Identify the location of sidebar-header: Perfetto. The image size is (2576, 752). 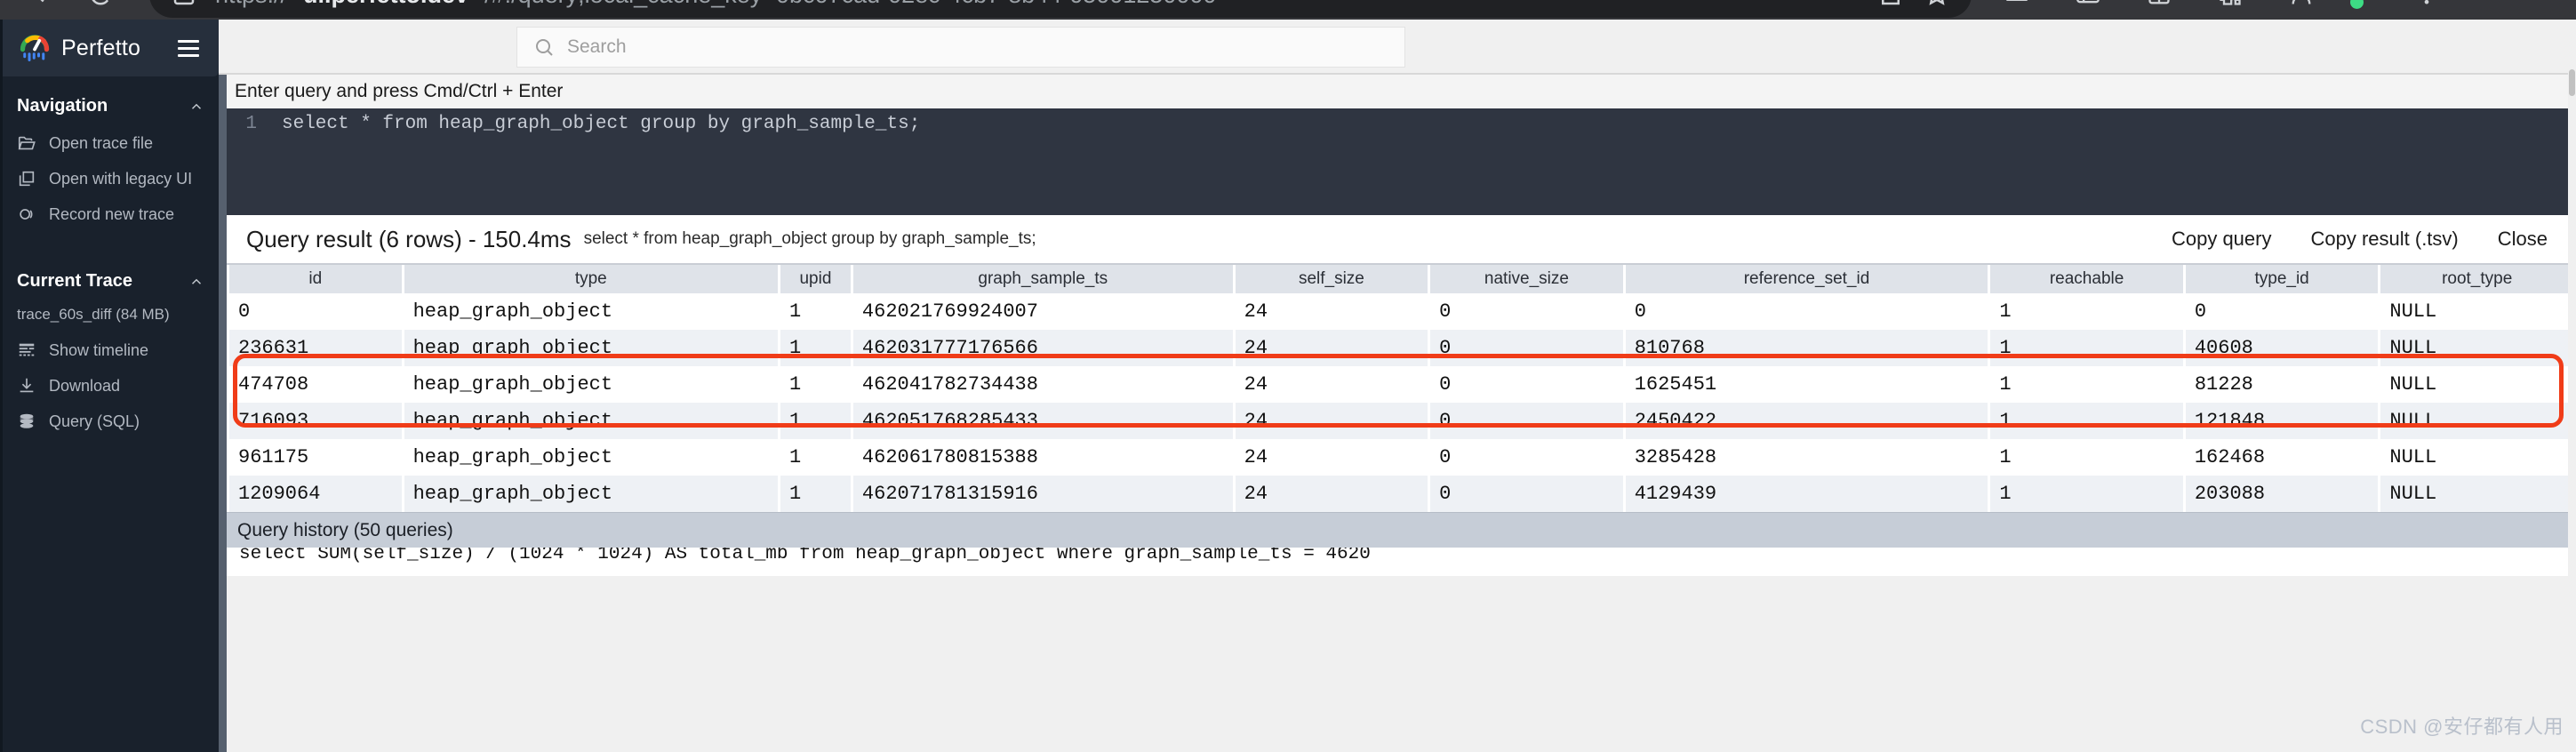
(111, 48).